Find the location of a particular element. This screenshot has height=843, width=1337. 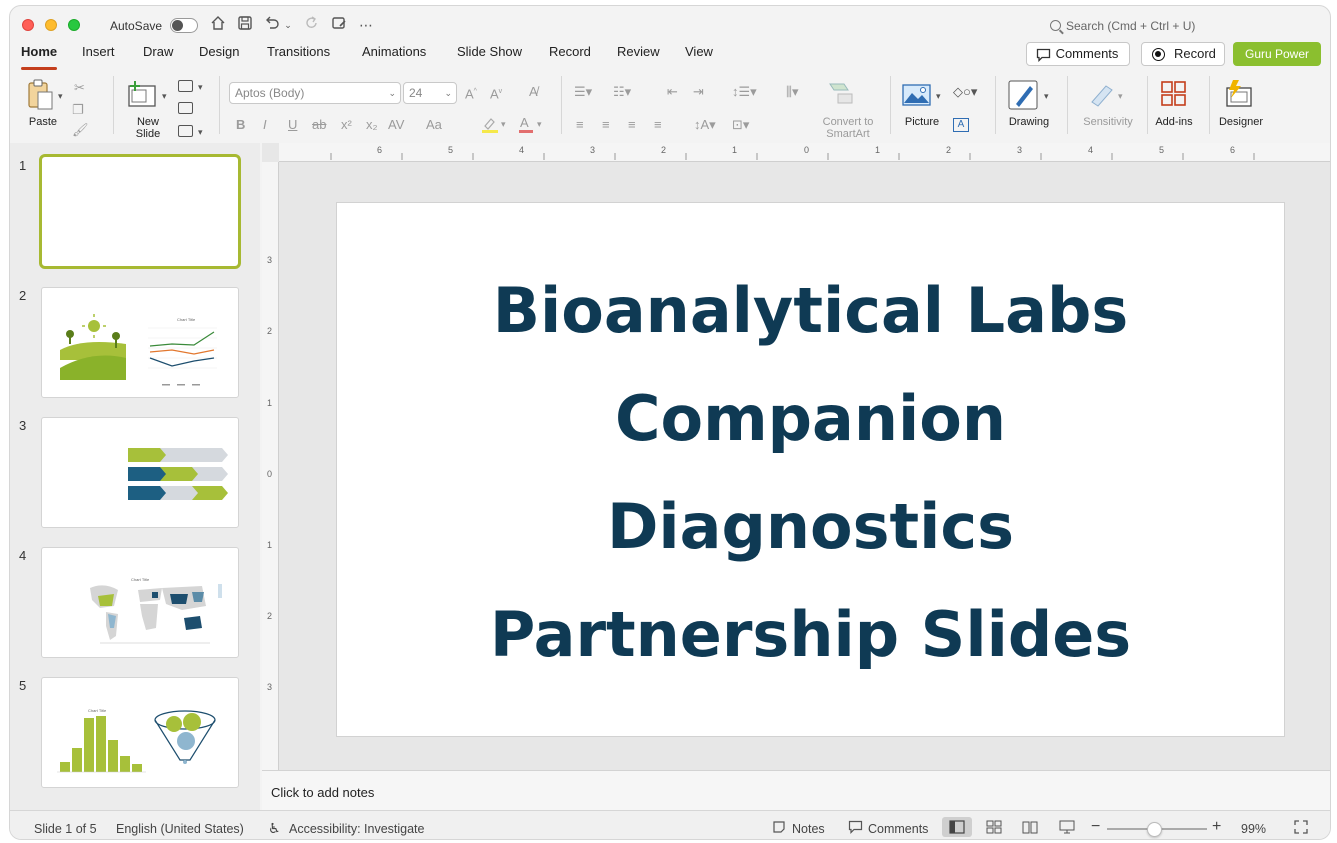

save-icon is located at coordinates (245, 25).